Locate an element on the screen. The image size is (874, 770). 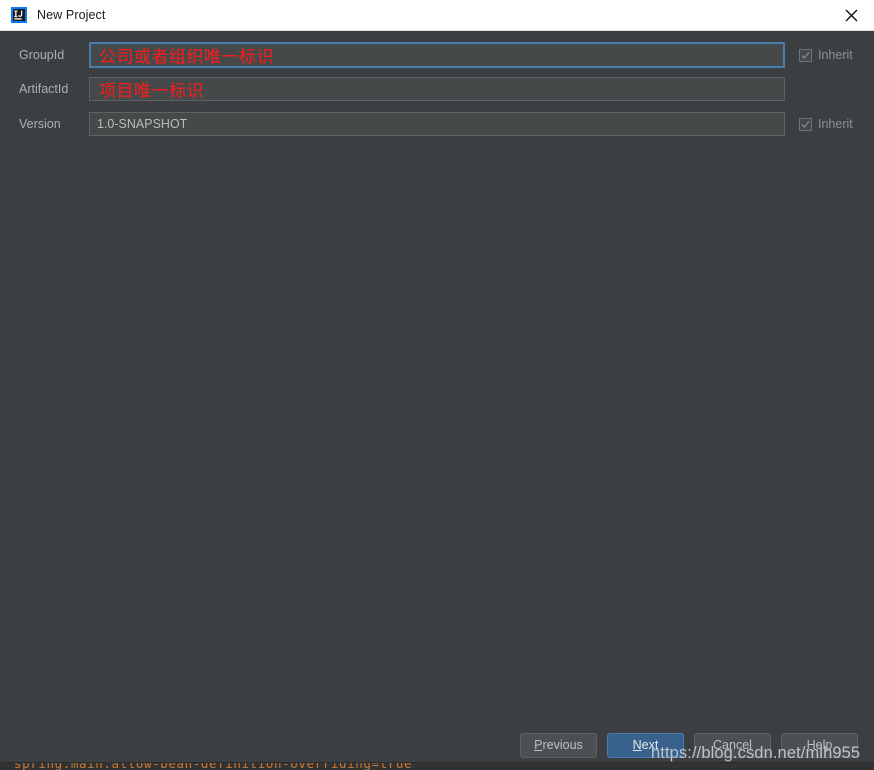
artifactid-input is located at coordinates (437, 89).